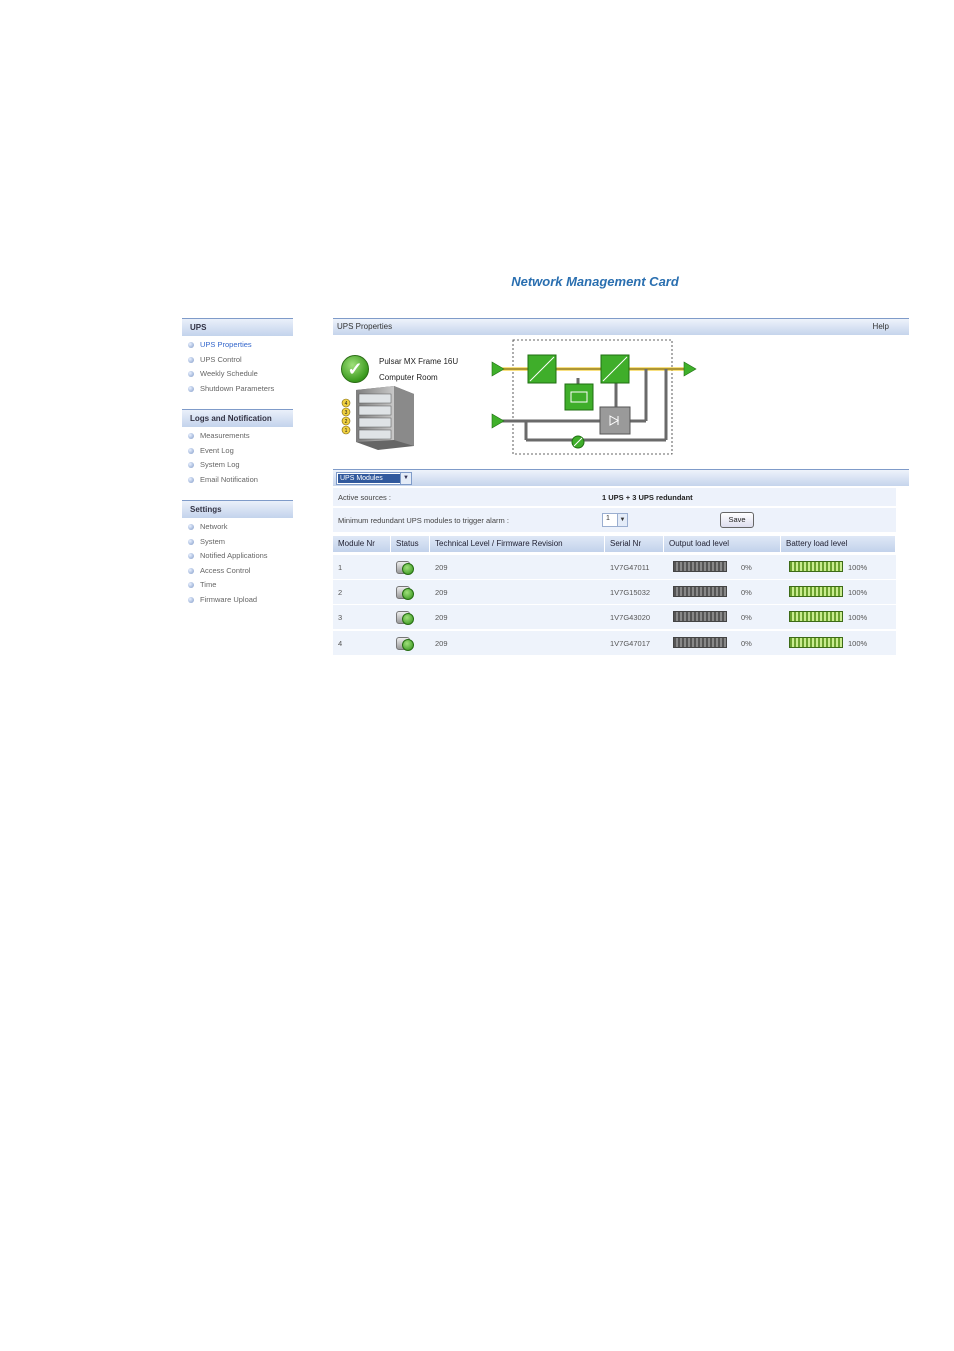 This screenshot has height=1351, width=954. I want to click on sidebar-item-event-log: Event Log, so click(237, 451).